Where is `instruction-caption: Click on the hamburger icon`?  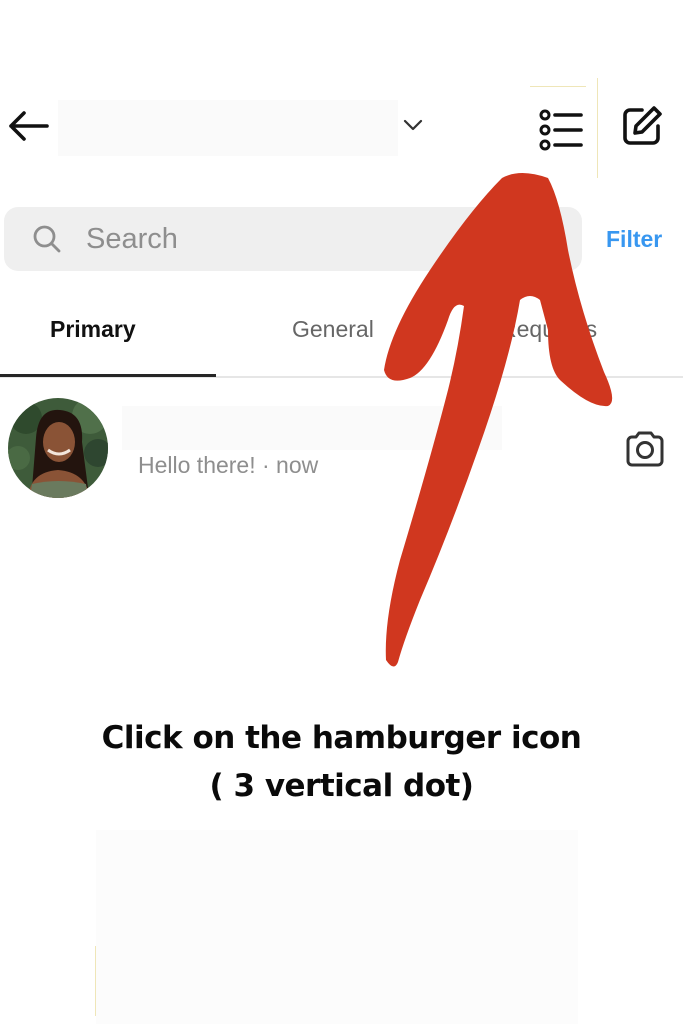 instruction-caption: Click on the hamburger icon is located at coordinates (341, 738).